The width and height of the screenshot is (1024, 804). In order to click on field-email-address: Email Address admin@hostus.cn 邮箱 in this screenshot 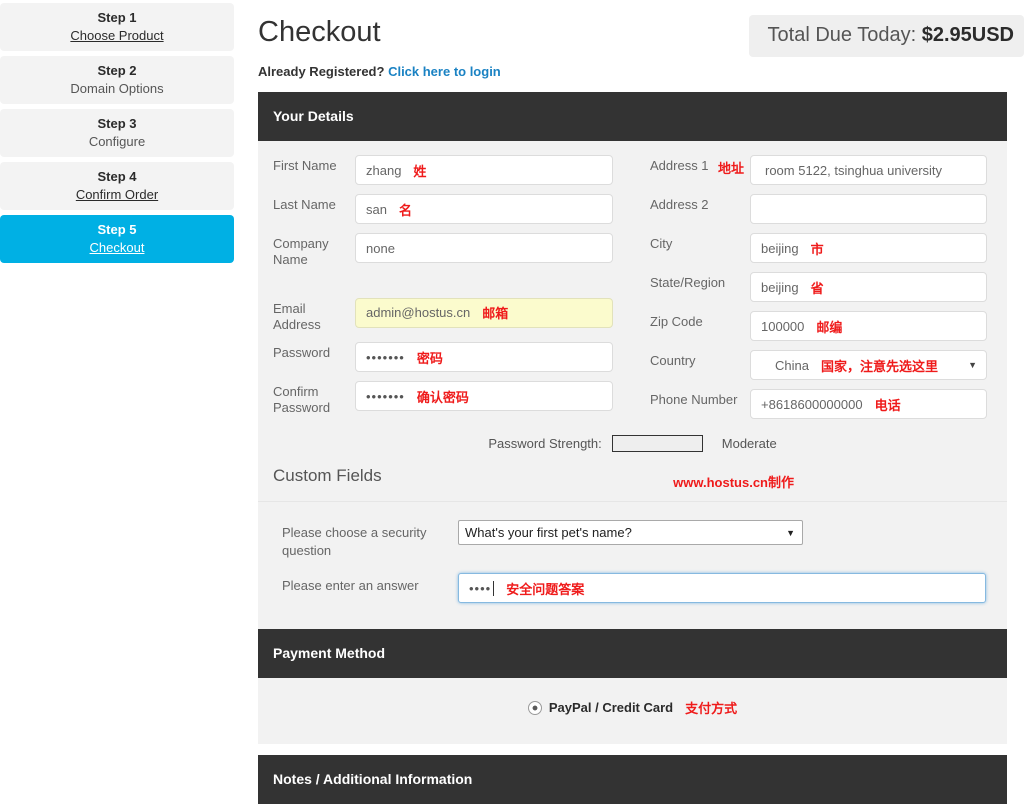, I will do `click(456, 315)`.